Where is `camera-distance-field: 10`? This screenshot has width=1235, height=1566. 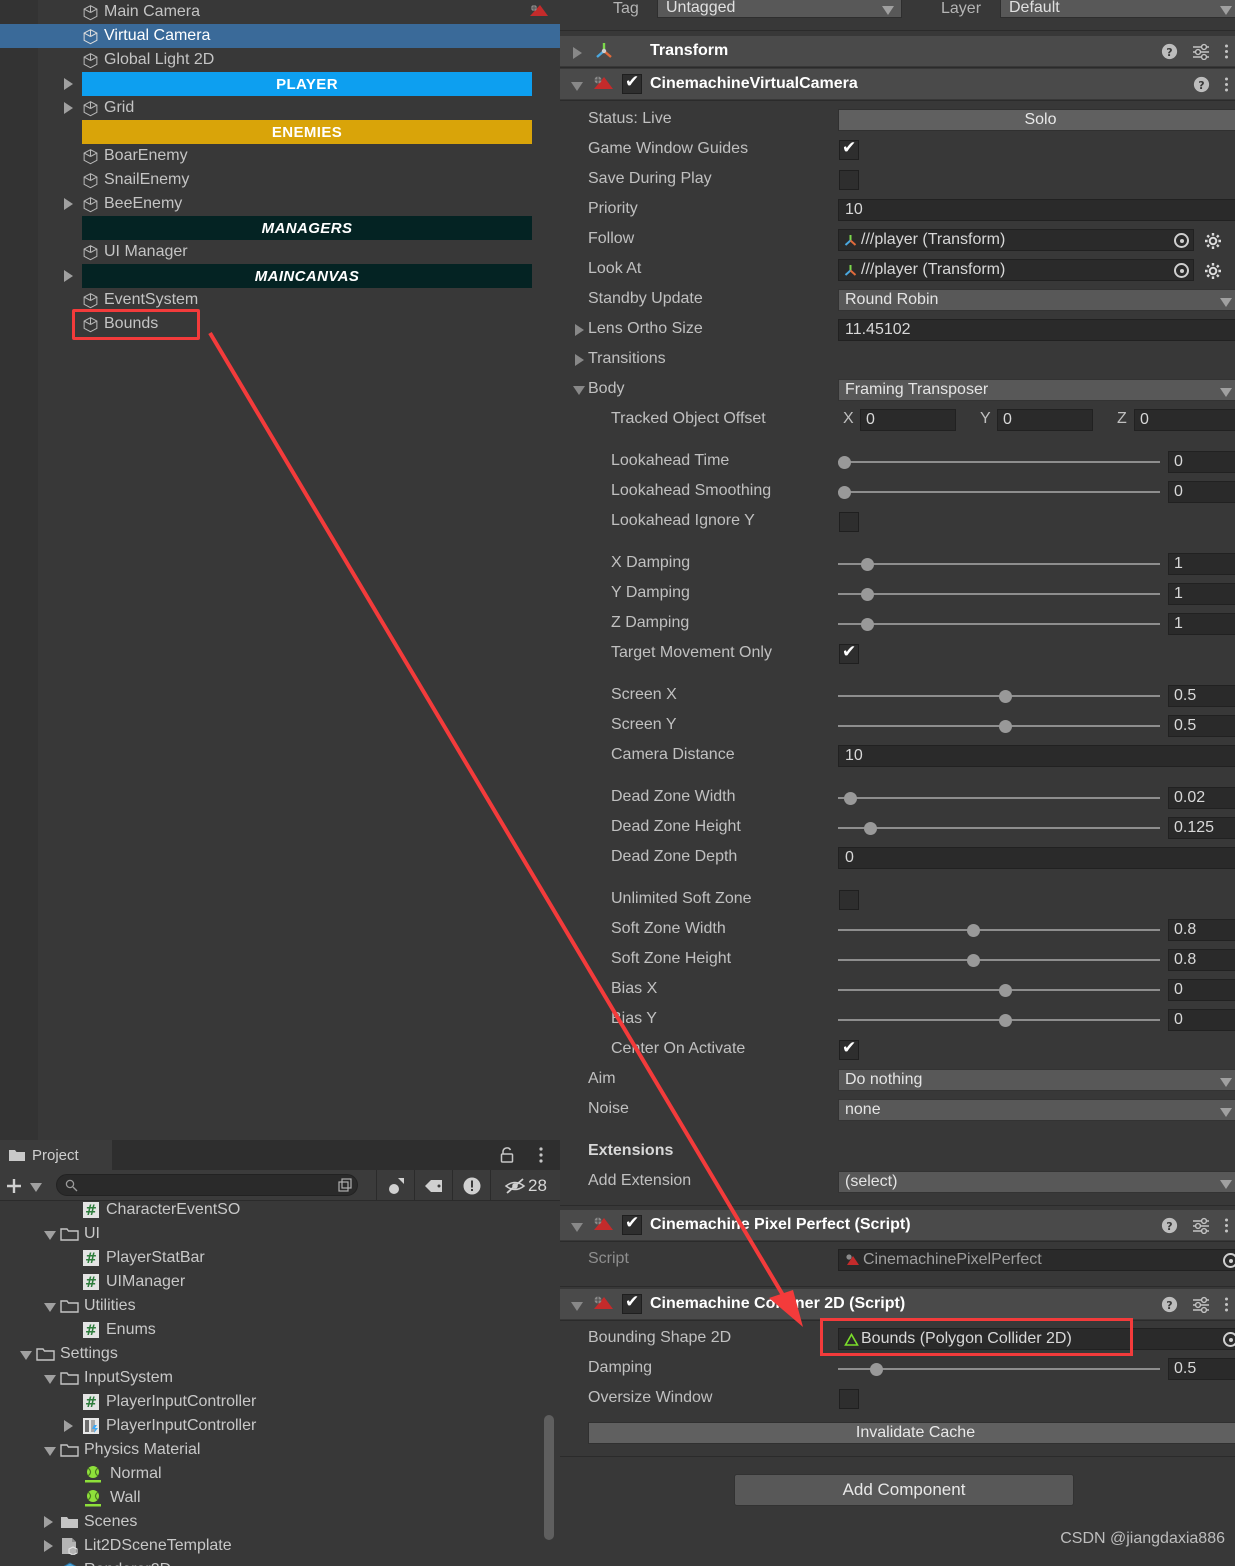
camera-distance-field: 10 is located at coordinates (1036, 756).